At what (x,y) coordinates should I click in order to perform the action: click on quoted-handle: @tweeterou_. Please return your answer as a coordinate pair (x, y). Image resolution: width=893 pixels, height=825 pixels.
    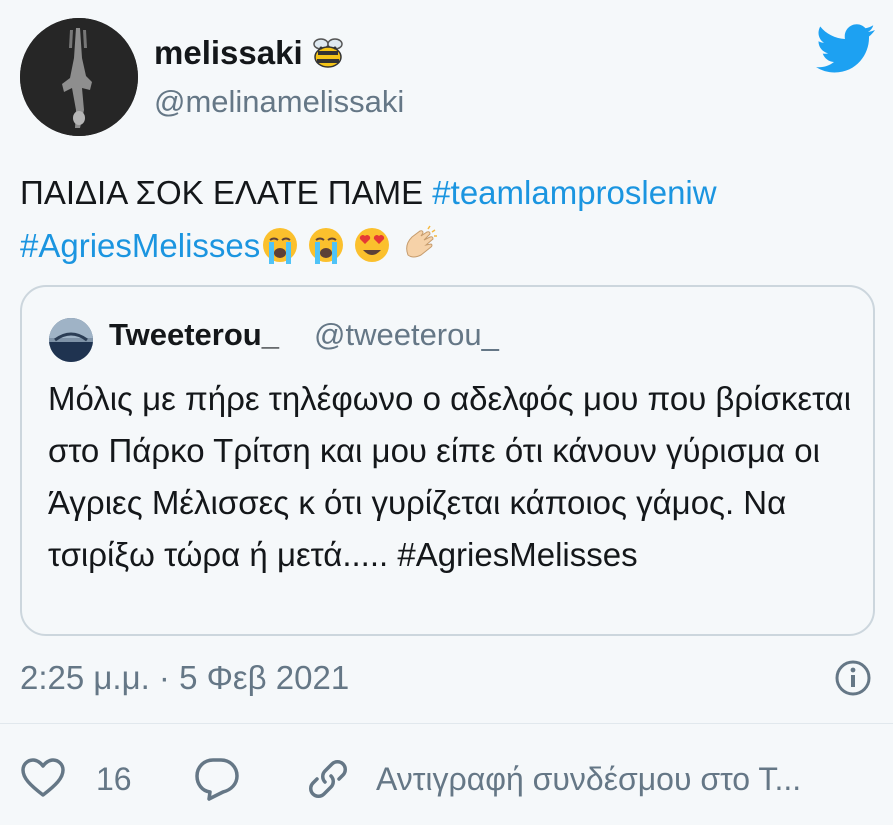
    Looking at the image, I should click on (406, 334).